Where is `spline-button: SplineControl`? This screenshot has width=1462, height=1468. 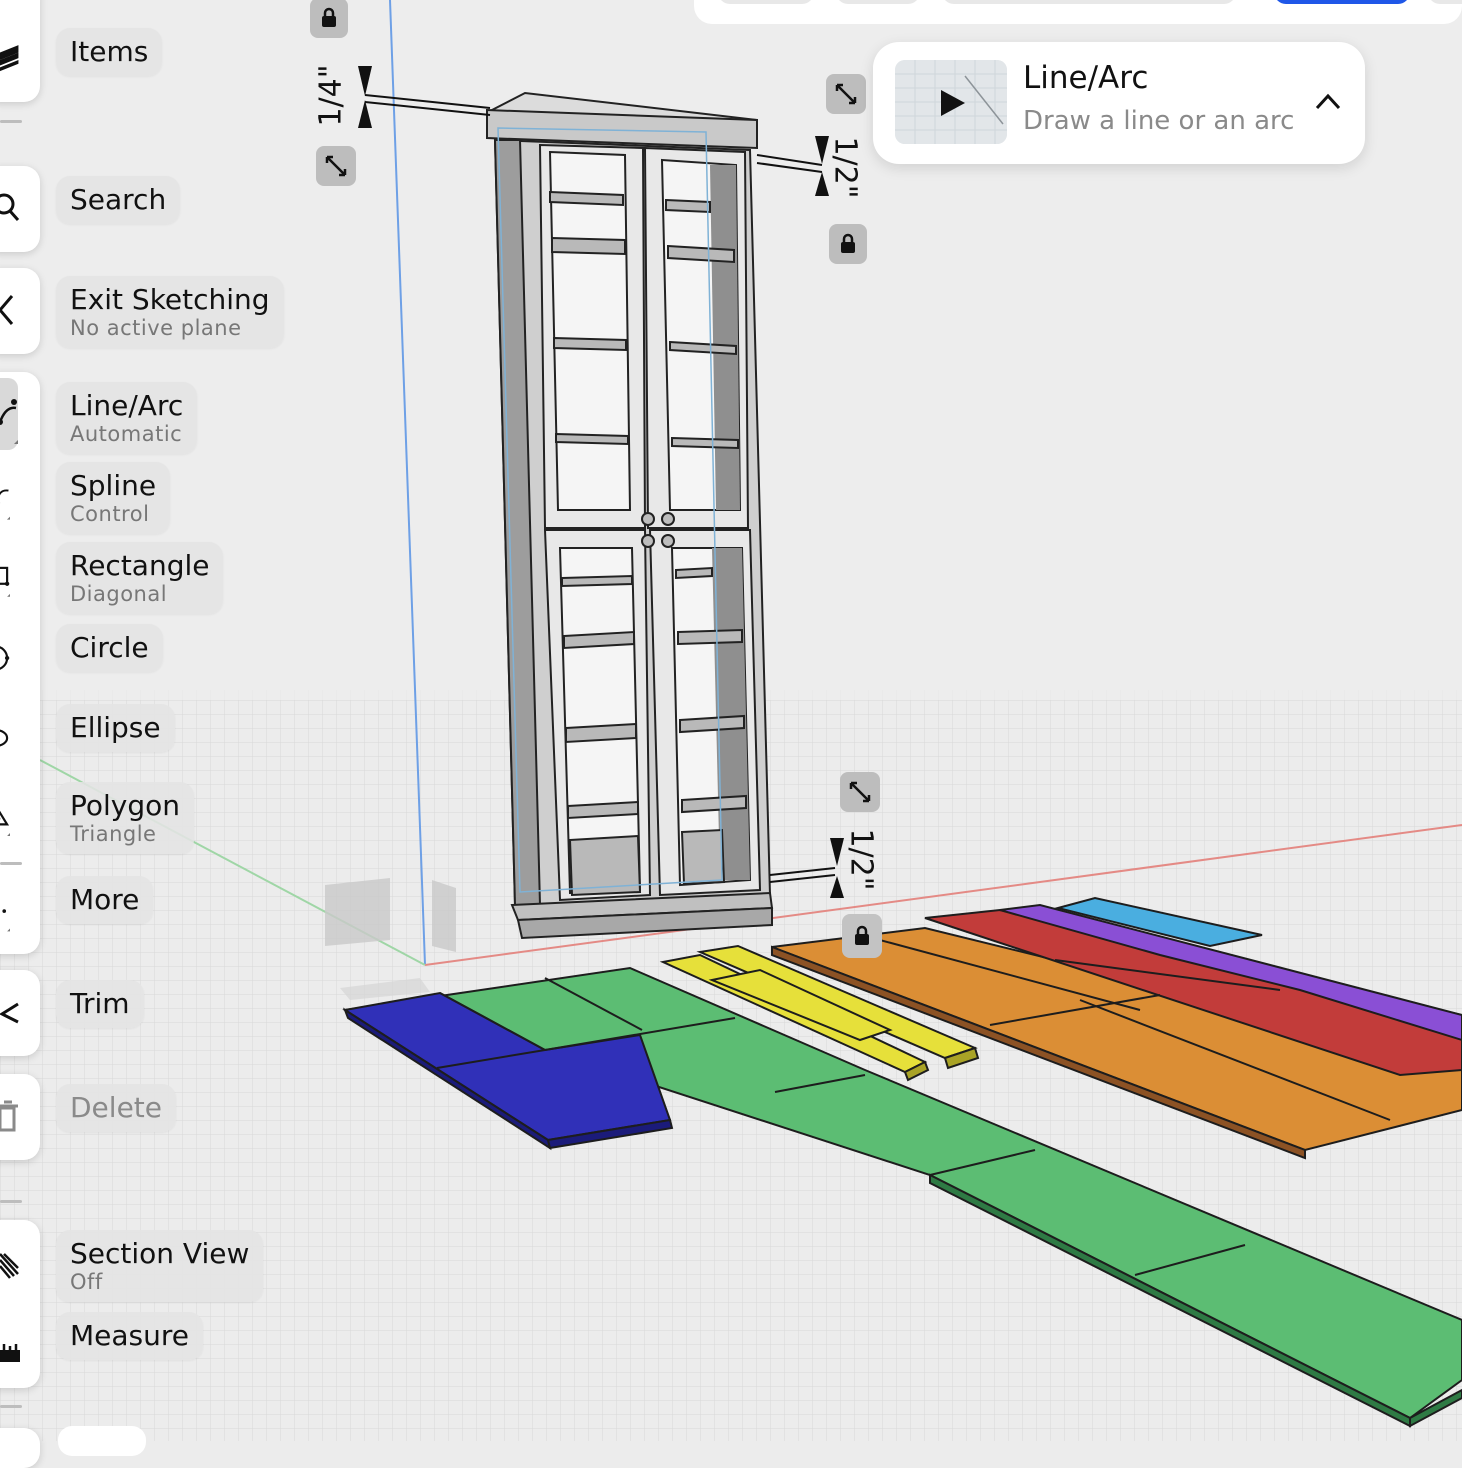
spline-button: SplineControl is located at coordinates (113, 498).